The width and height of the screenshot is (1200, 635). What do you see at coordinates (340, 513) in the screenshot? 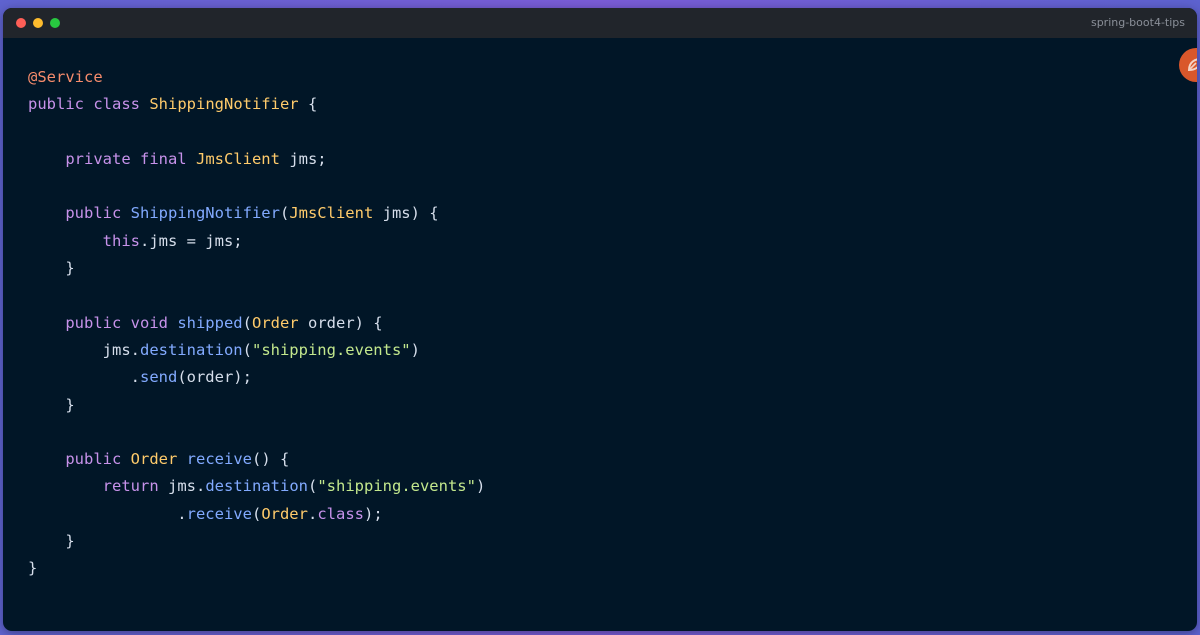
I see `code-token-keyword: class` at bounding box center [340, 513].